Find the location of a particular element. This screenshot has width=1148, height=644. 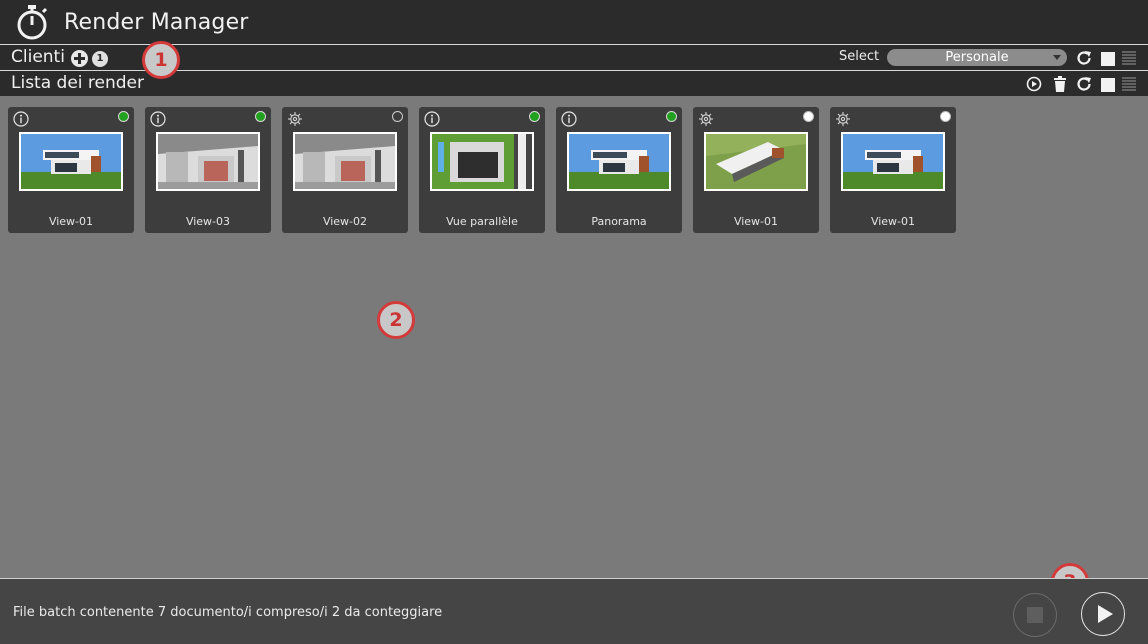

stop-button is located at coordinates (1035, 615).